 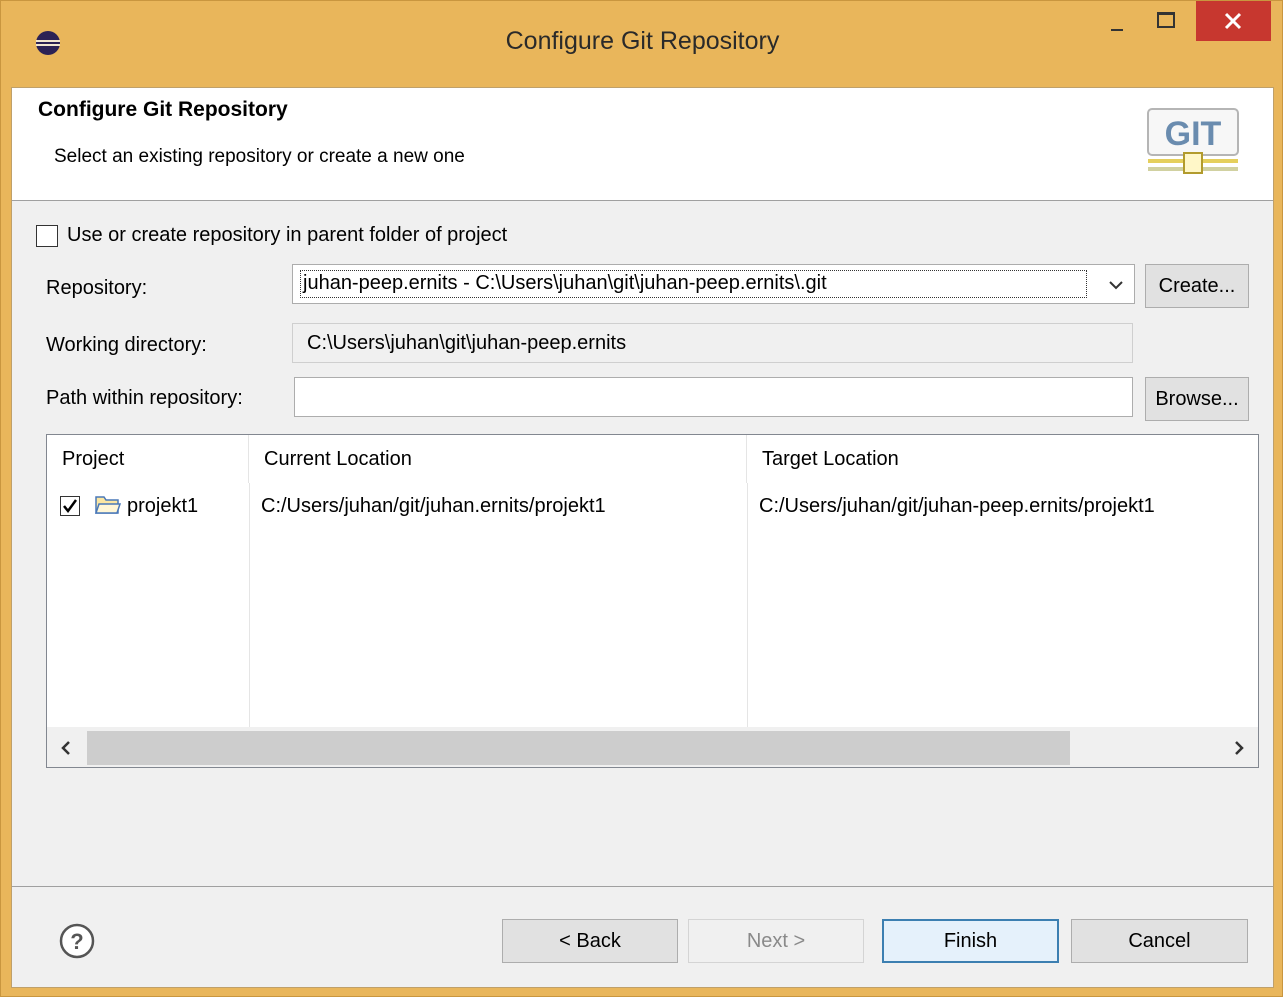 I want to click on use-parent-folder-checkbox, so click(x=47, y=236).